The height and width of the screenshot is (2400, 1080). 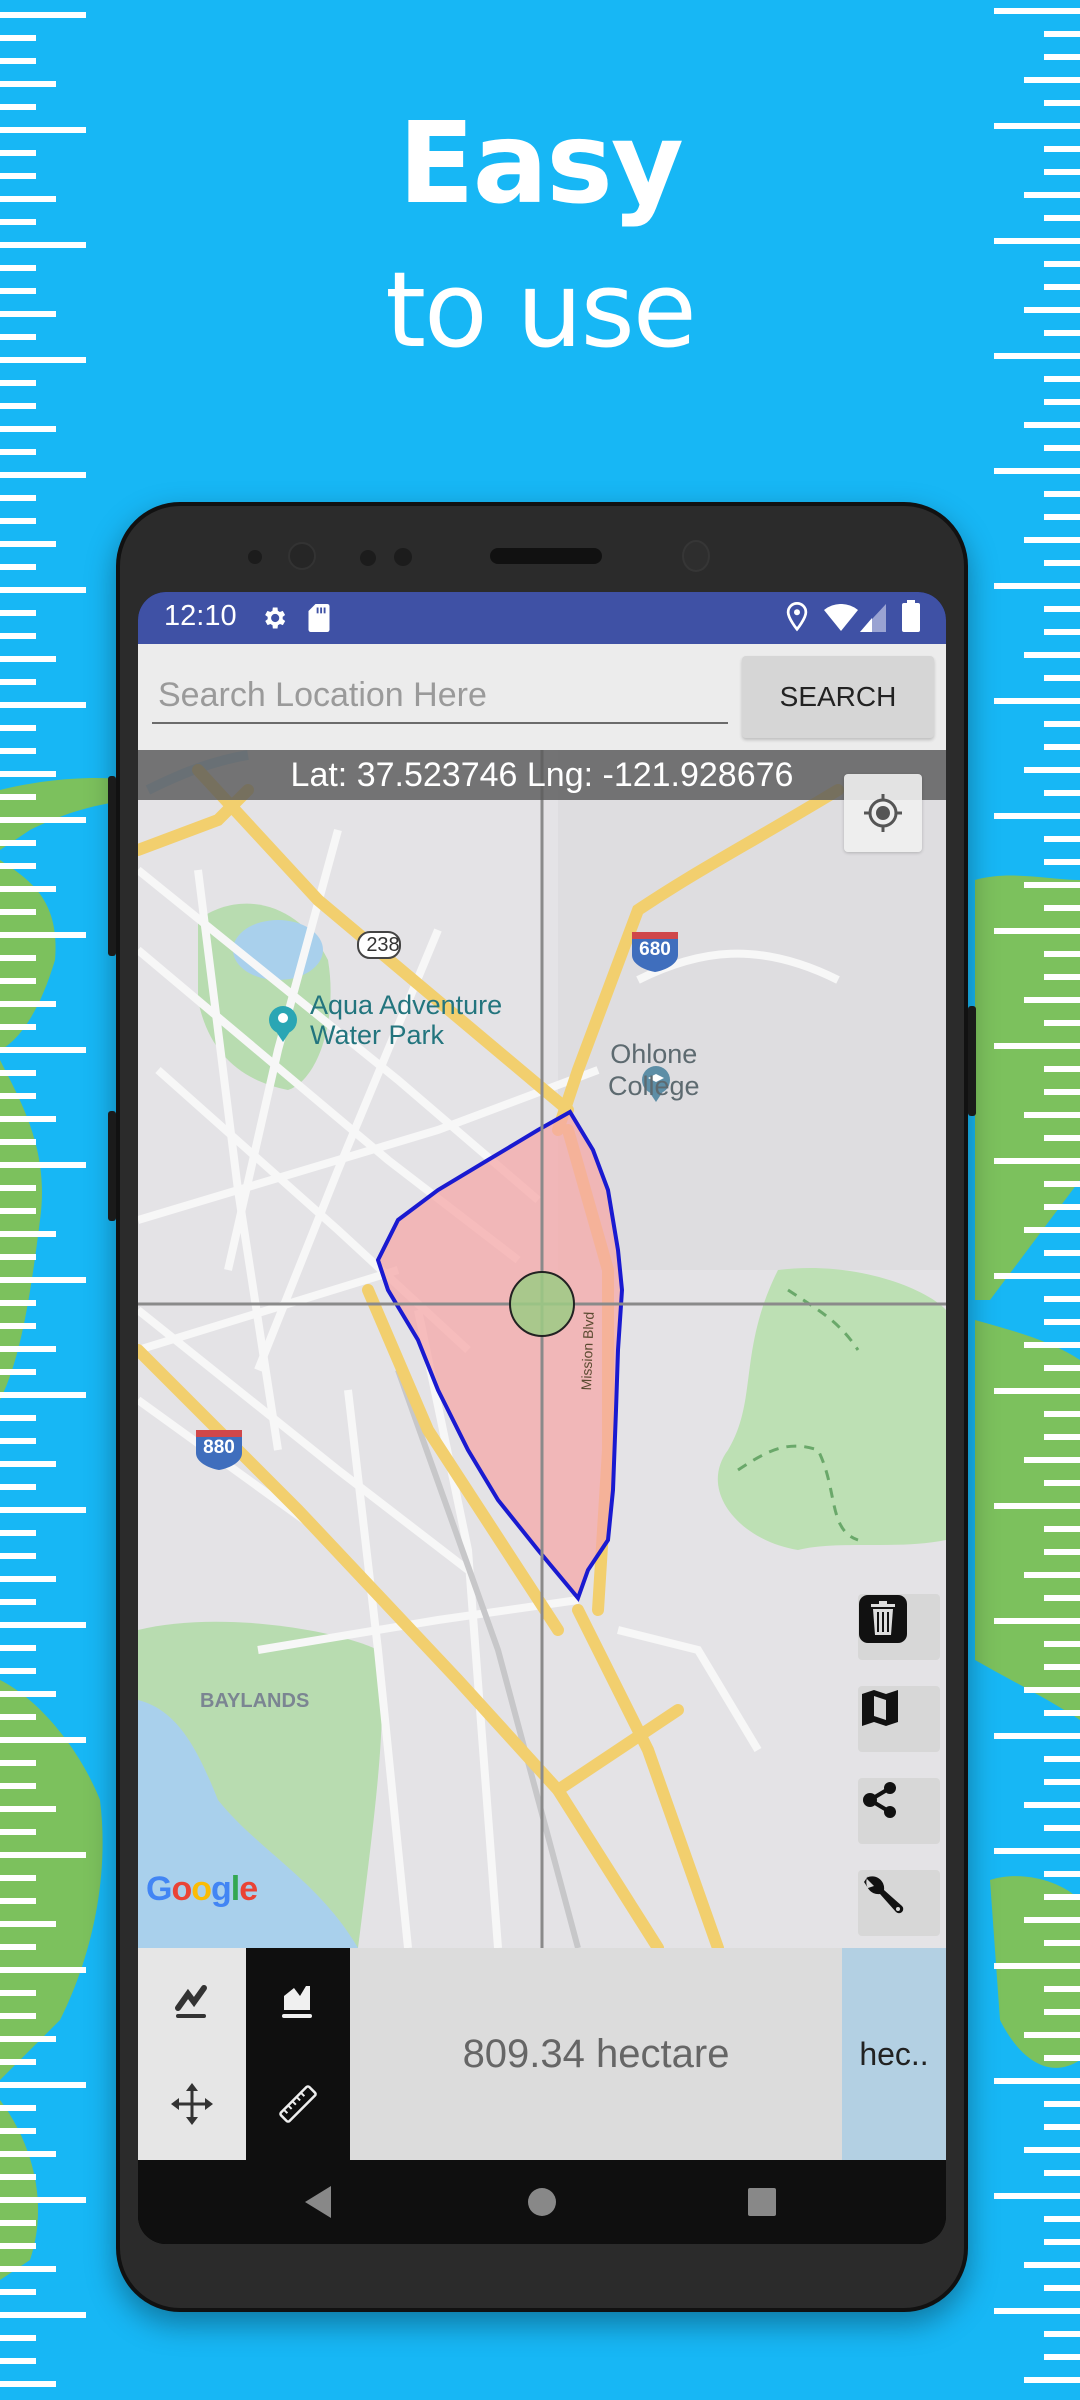 What do you see at coordinates (655, 949) in the screenshot?
I see `route-680-label: 680` at bounding box center [655, 949].